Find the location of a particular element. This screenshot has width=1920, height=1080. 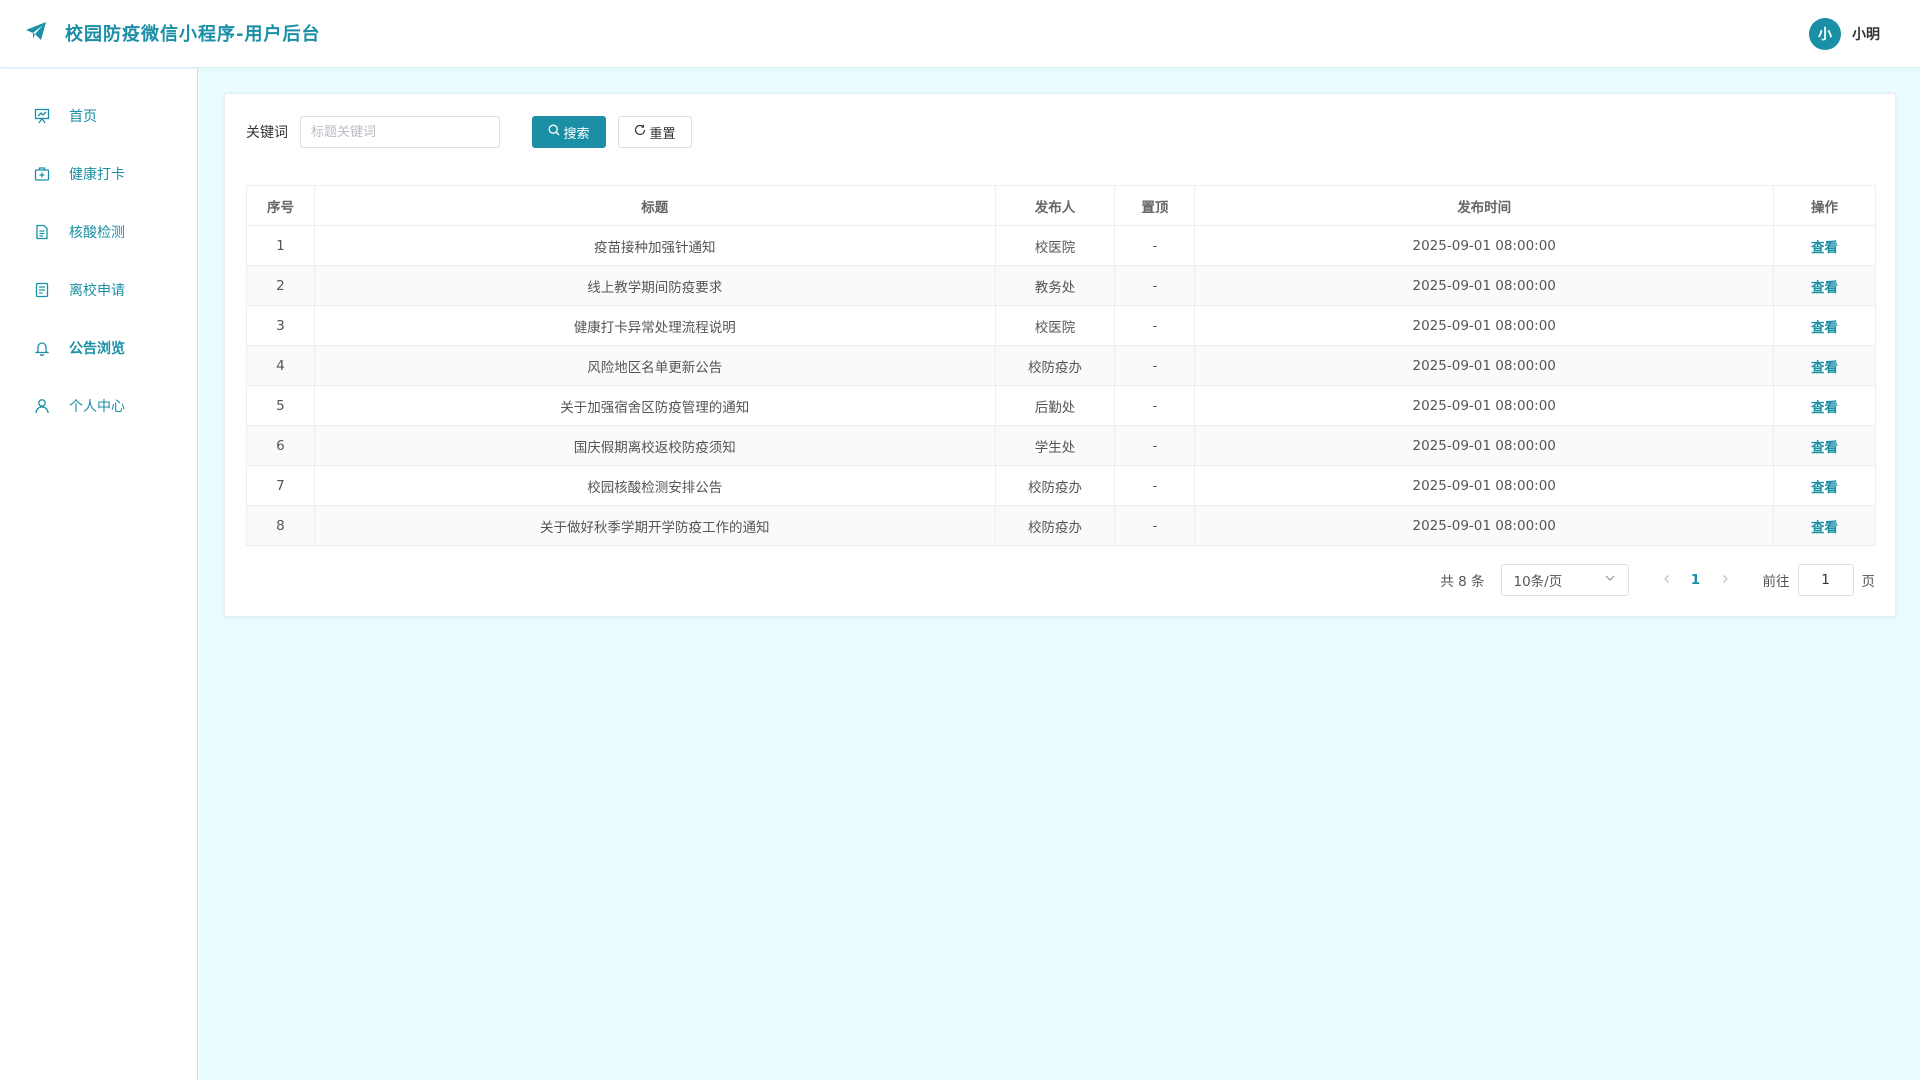

next-page-button is located at coordinates (1725, 580).